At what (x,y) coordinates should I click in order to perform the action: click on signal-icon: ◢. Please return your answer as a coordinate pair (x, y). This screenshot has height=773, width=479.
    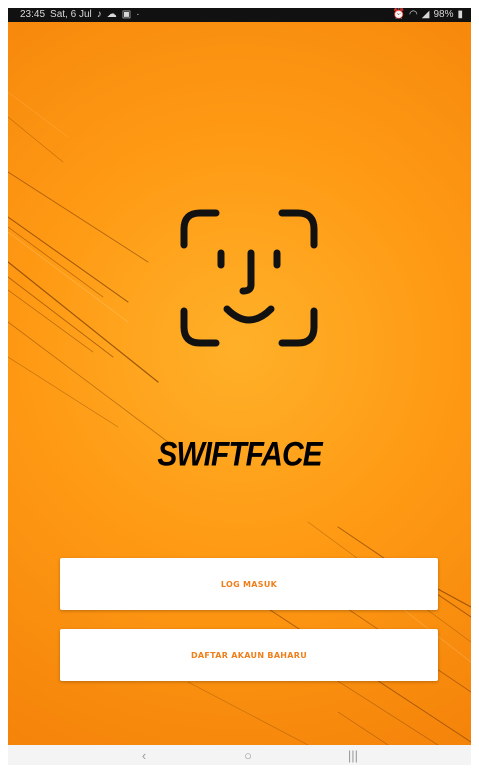
    Looking at the image, I should click on (425, 14).